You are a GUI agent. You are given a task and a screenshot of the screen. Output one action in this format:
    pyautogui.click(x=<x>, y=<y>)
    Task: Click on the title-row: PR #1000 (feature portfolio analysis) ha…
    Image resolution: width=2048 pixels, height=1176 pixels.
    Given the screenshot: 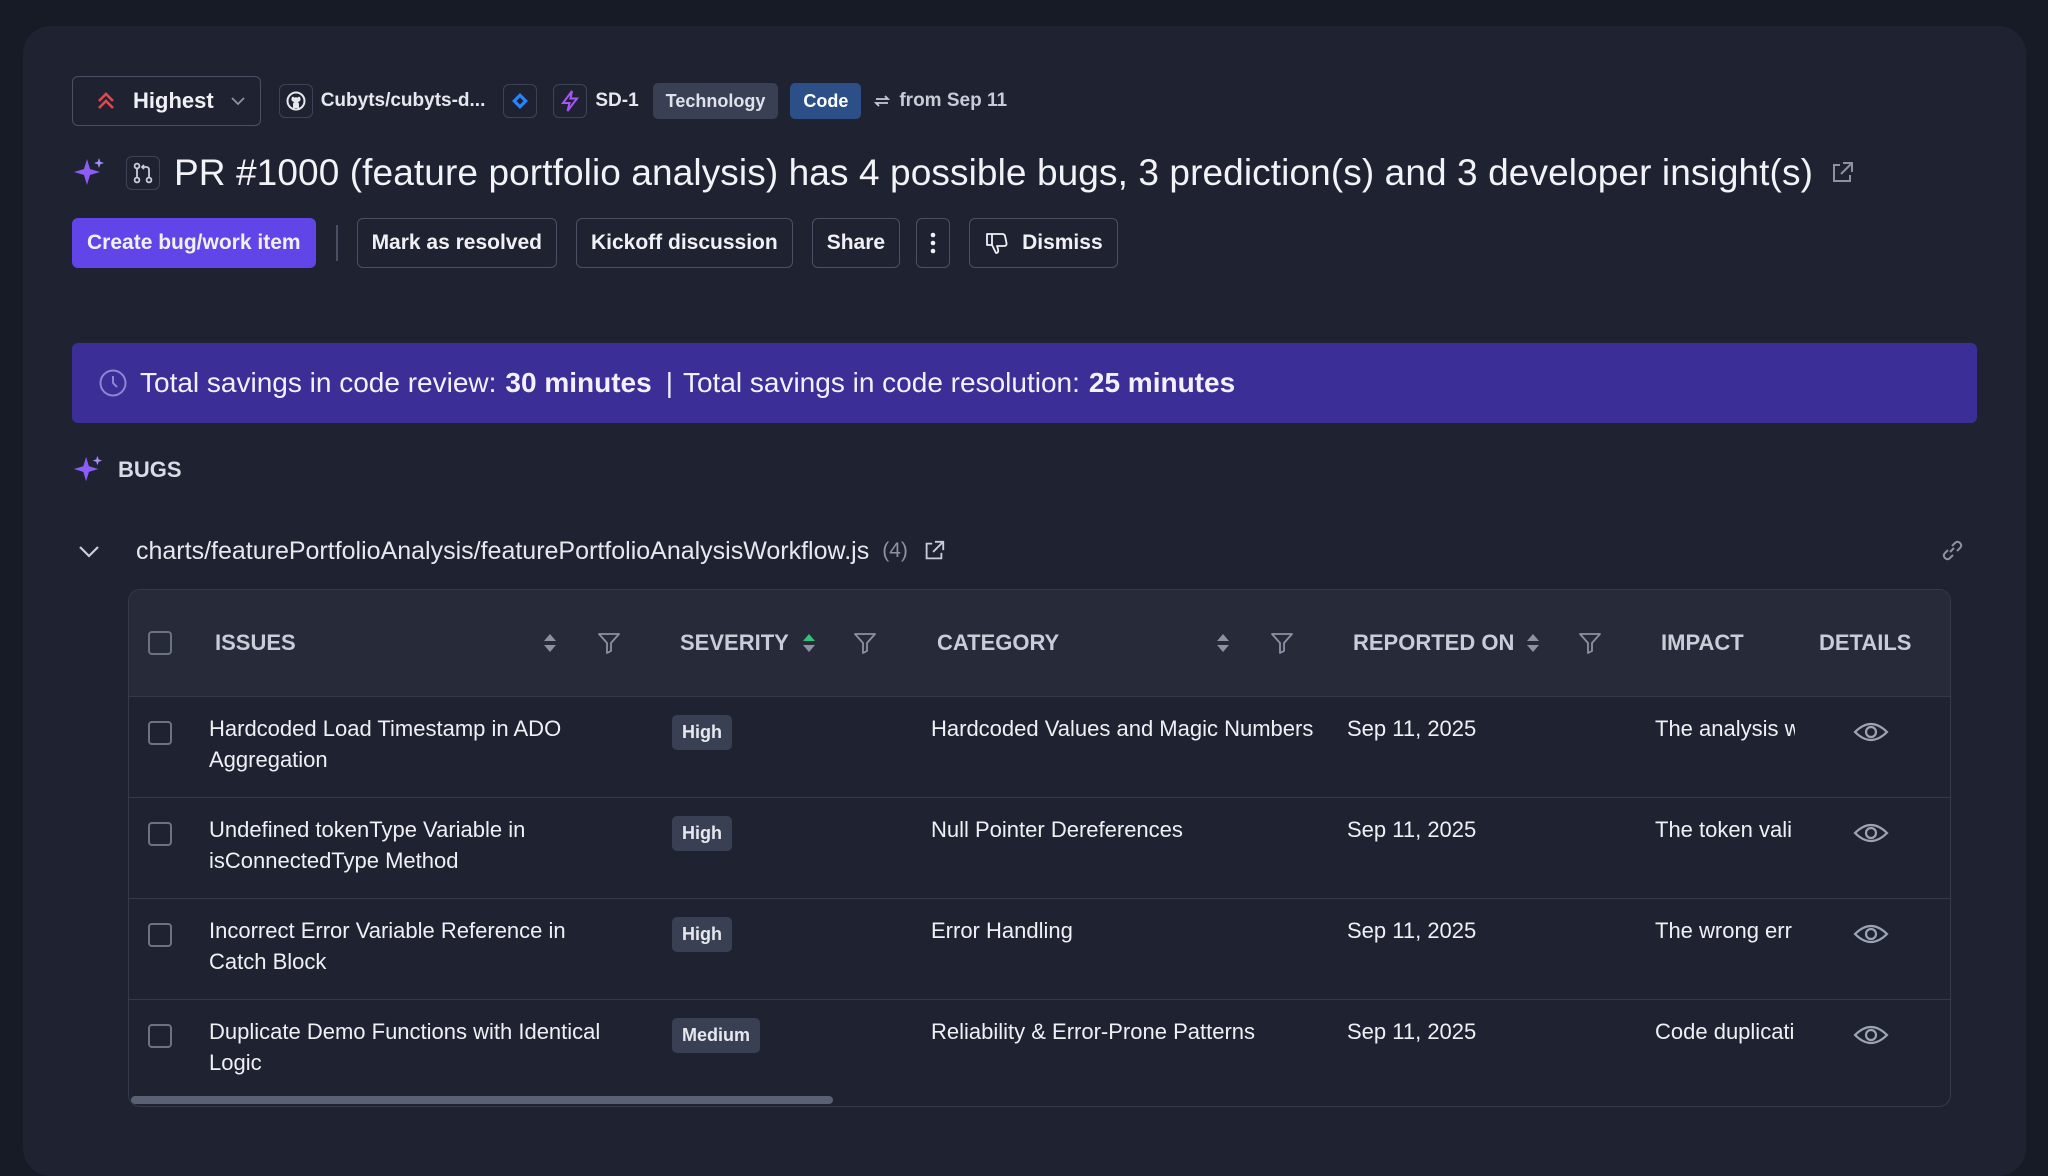 What is the action you would take?
    pyautogui.click(x=1024, y=173)
    